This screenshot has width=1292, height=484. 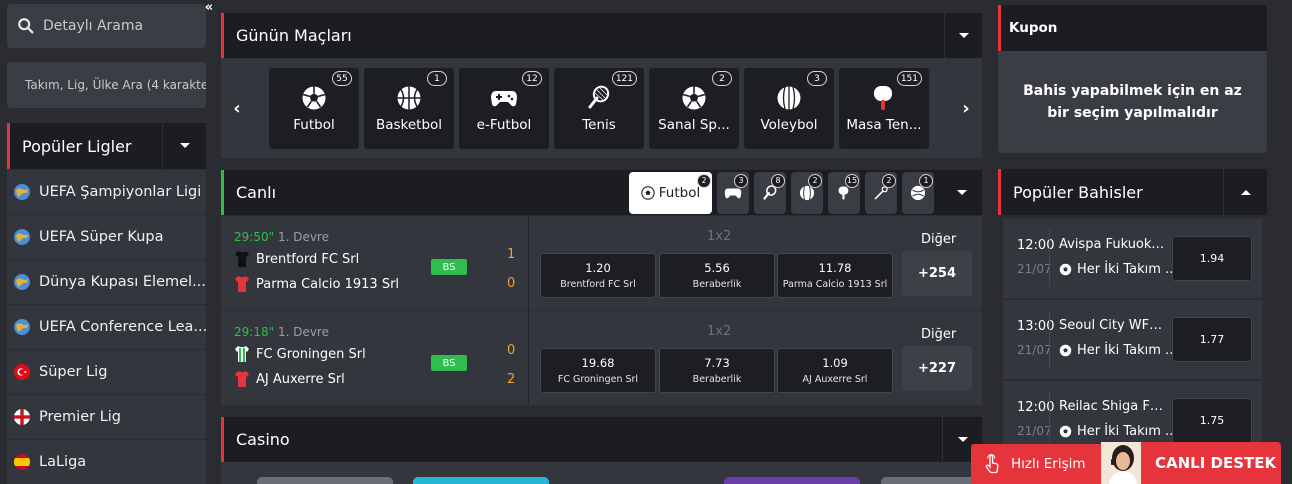 What do you see at coordinates (437, 78) in the screenshot?
I see `sport-count-badge: 1` at bounding box center [437, 78].